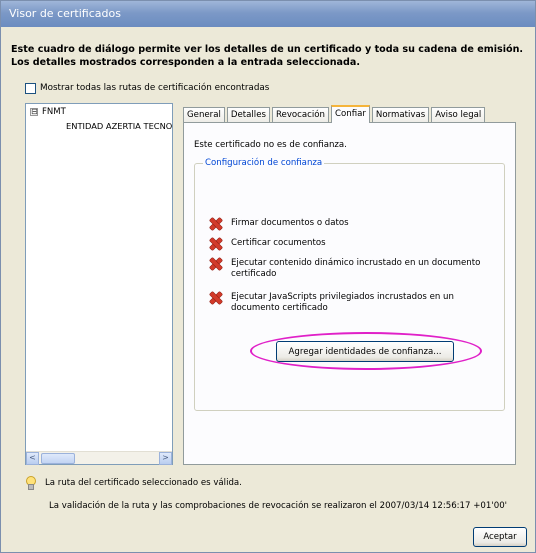  I want to click on tree-node-fnmt: ⊟ FNMT, so click(48, 112).